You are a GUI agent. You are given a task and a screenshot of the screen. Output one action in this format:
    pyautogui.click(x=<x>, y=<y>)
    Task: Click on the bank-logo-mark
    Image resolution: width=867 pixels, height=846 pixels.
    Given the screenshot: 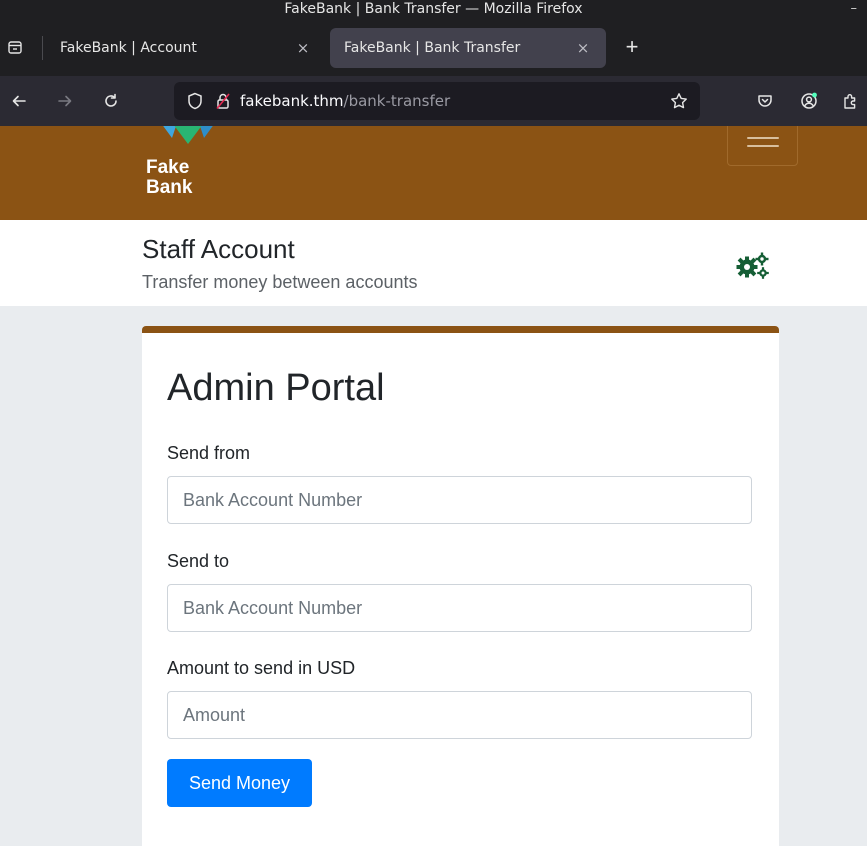 What is the action you would take?
    pyautogui.click(x=188, y=139)
    